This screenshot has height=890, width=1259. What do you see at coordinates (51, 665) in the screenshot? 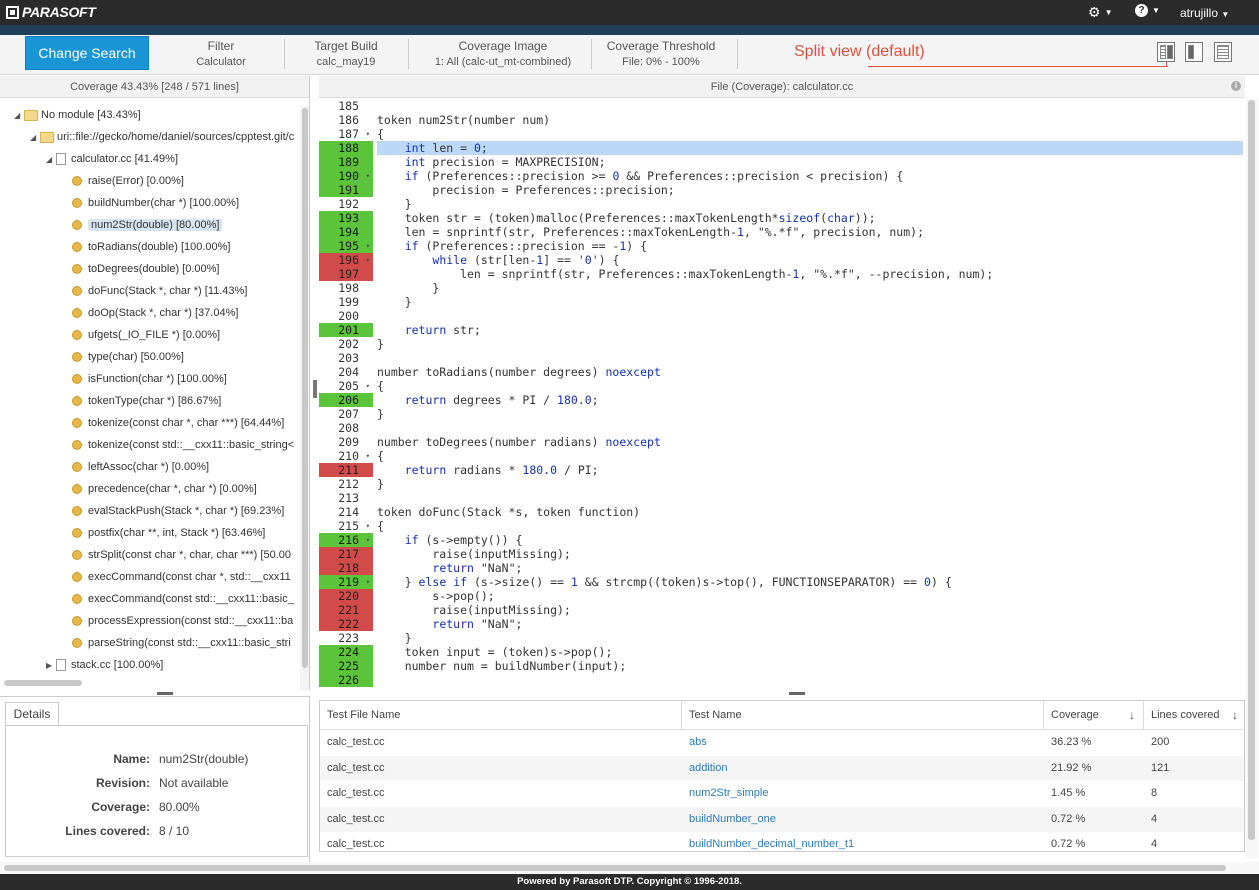
I see `expand-icon: ▶` at bounding box center [51, 665].